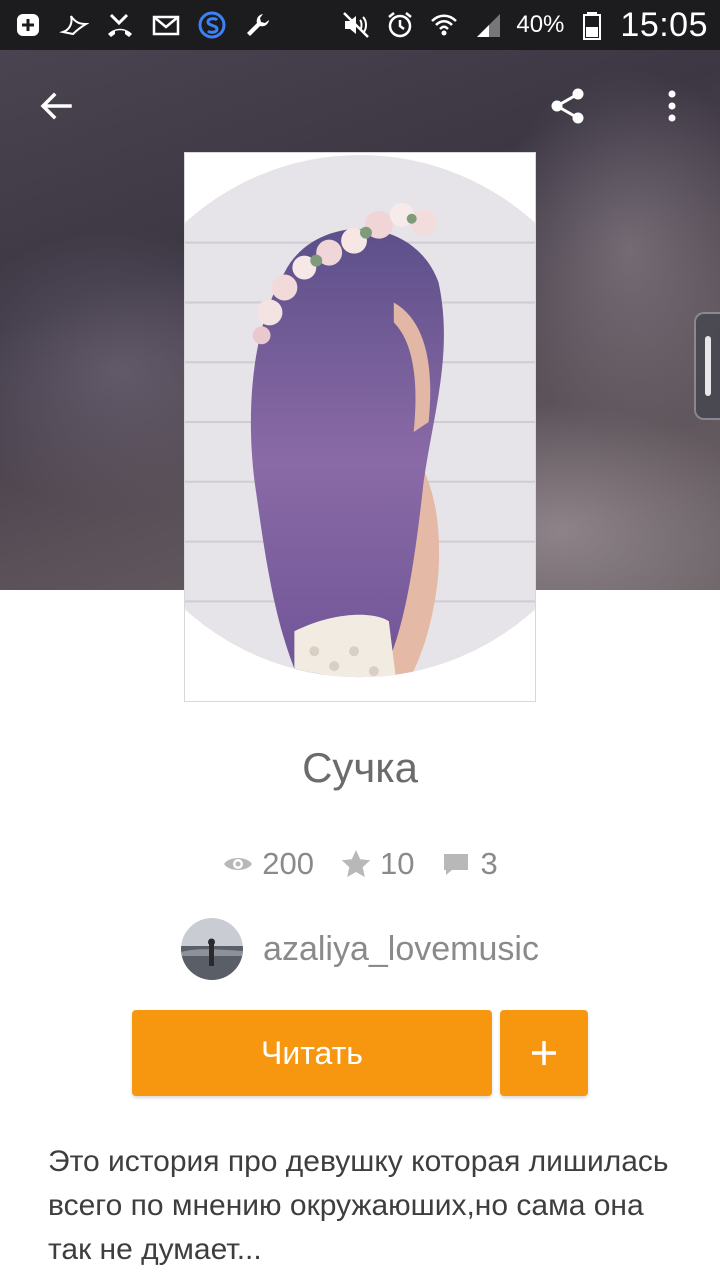  What do you see at coordinates (288, 863) in the screenshot?
I see `views-count: 200` at bounding box center [288, 863].